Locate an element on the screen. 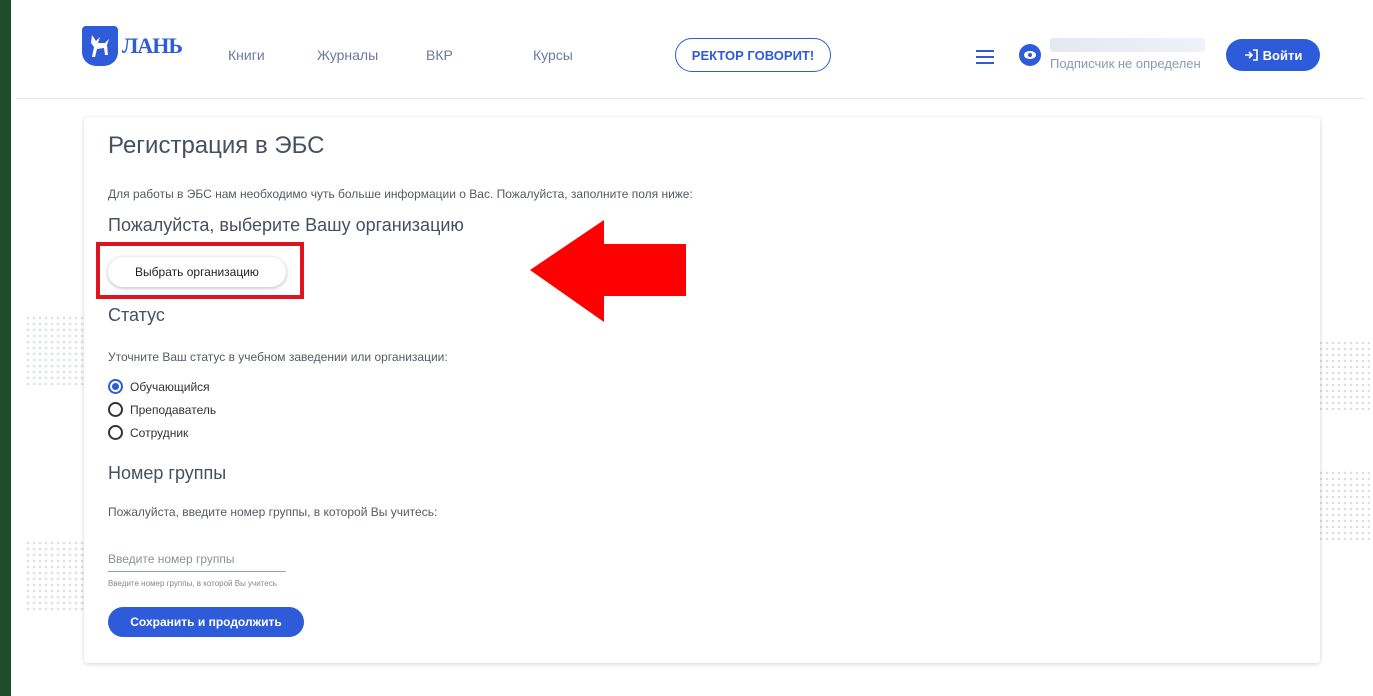 Image resolution: width=1373 pixels, height=696 pixels. select-organization-button: Выбрать организацию is located at coordinates (197, 272).